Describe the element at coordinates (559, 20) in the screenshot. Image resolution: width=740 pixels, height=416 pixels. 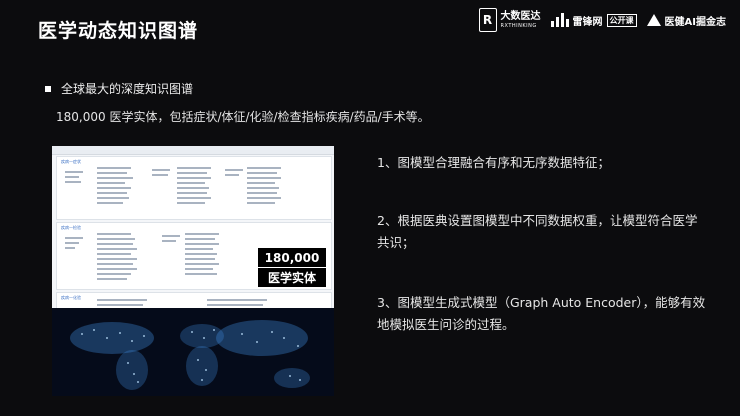
I see `bars-logo-icon` at that location.